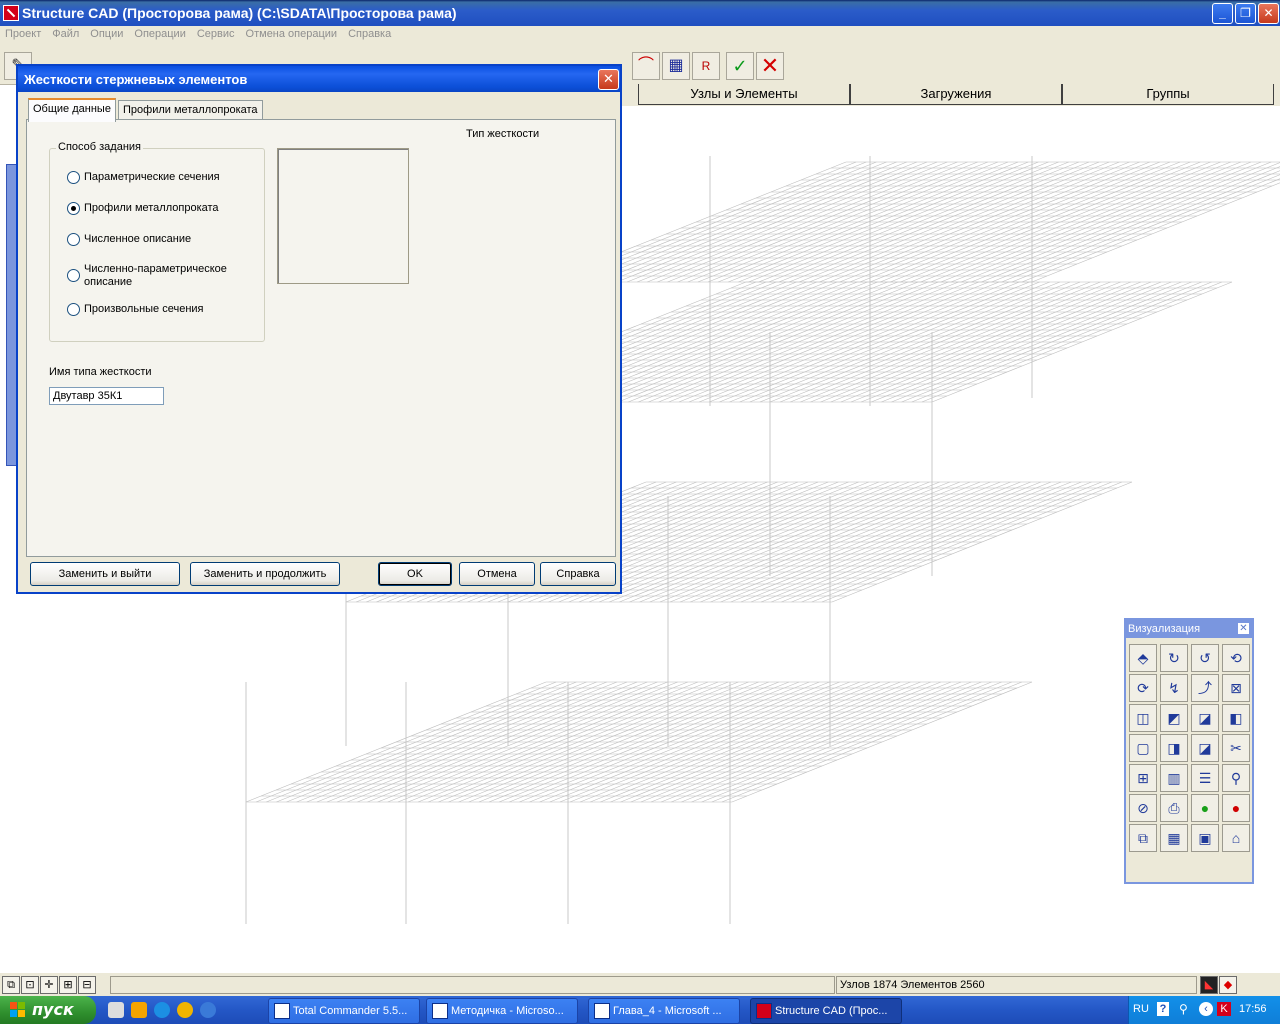 This screenshot has width=1280, height=1024. I want to click on view-mode-icon-5: ⊟, so click(87, 985).